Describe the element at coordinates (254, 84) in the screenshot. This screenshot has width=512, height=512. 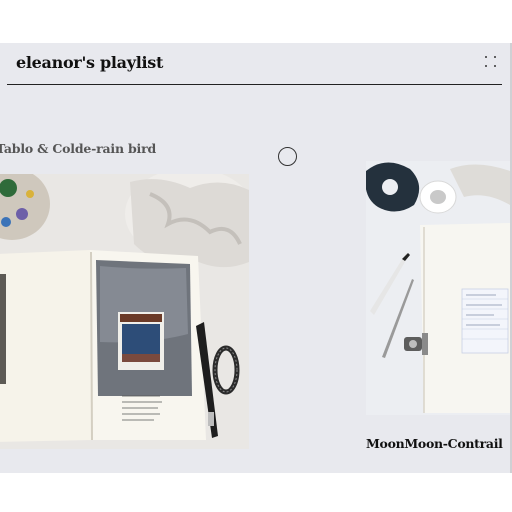
I see `header-divider` at that location.